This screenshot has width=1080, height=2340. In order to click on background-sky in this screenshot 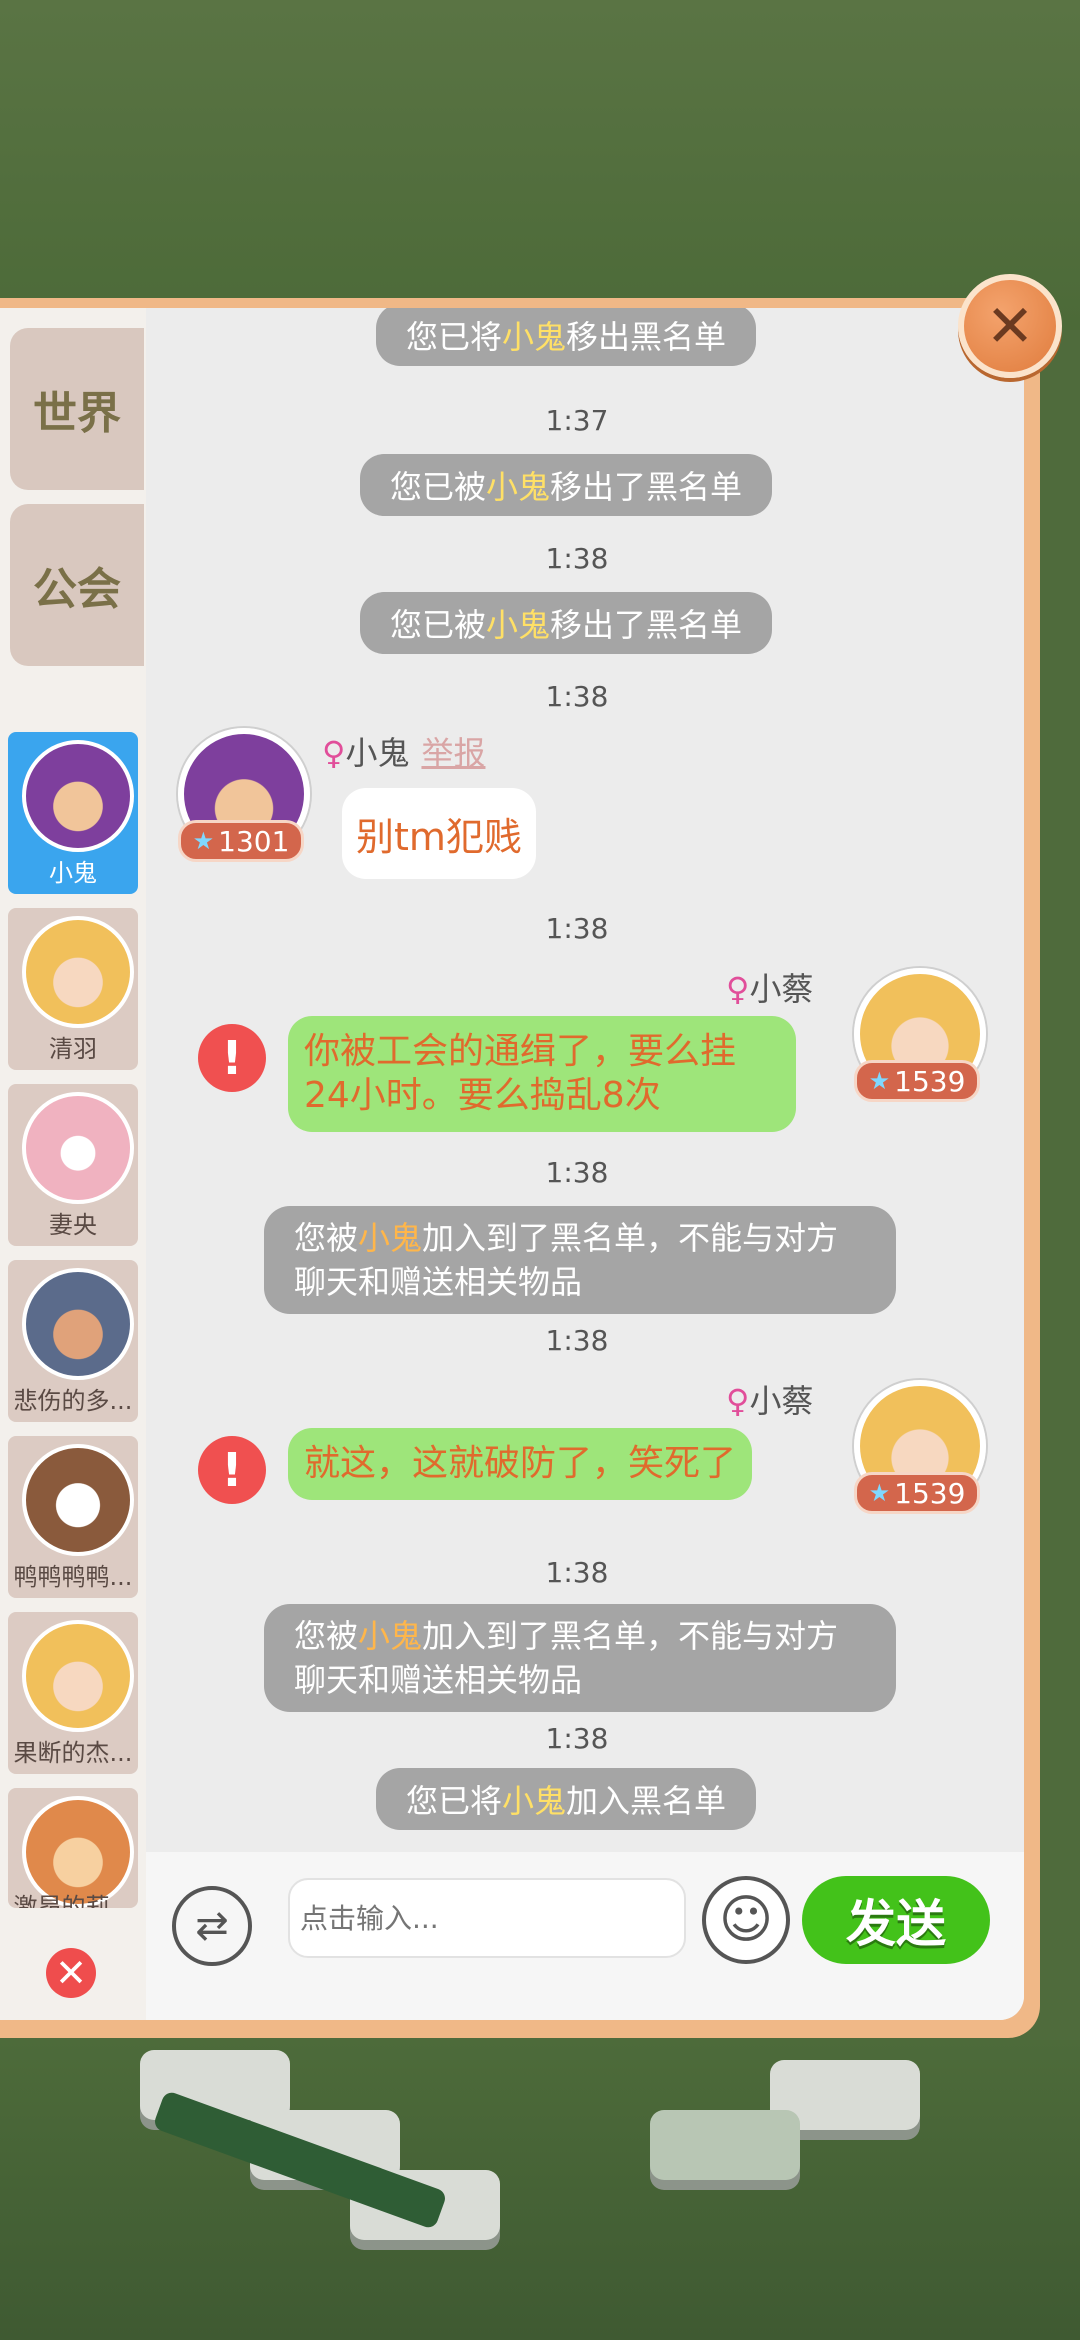, I will do `click(540, 165)`.